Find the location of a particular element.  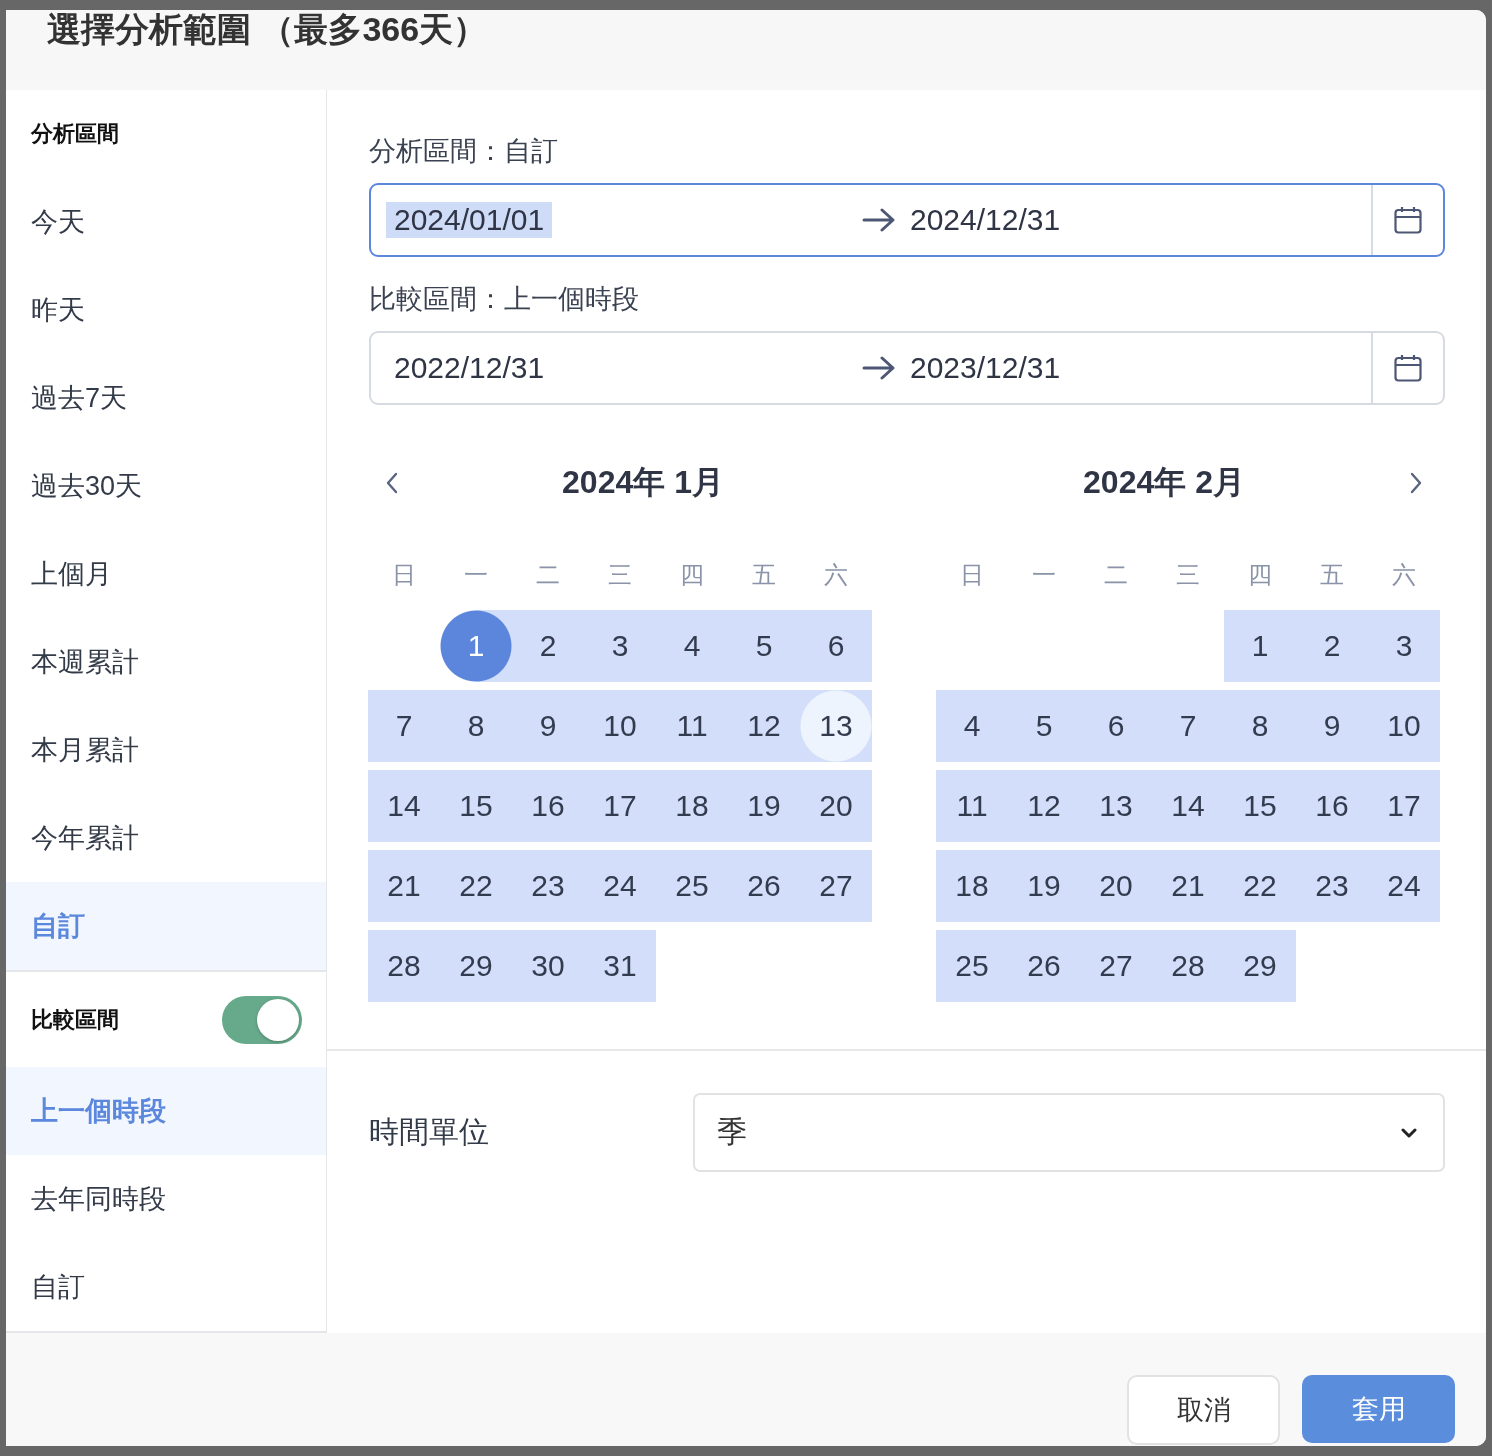

month-title: 2024年 1月 is located at coordinates (643, 482).